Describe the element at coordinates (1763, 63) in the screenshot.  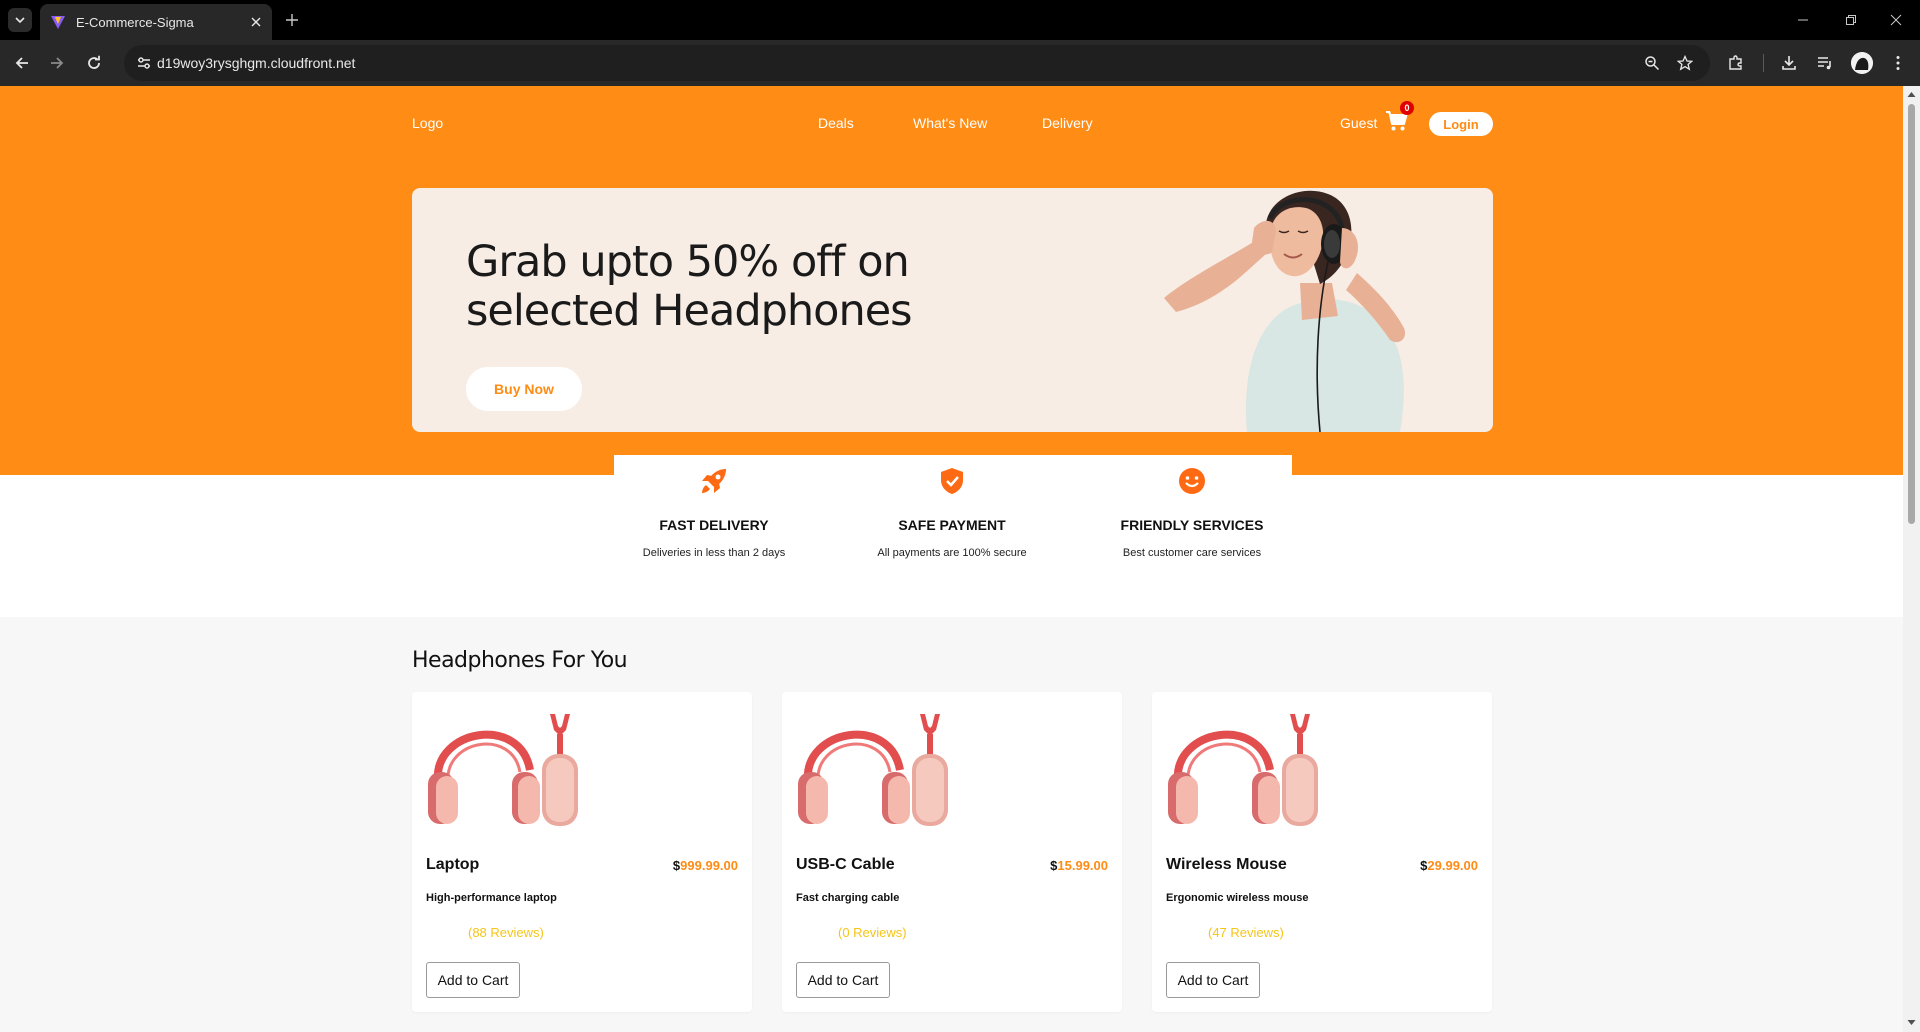
I see `toolbar-separator` at that location.